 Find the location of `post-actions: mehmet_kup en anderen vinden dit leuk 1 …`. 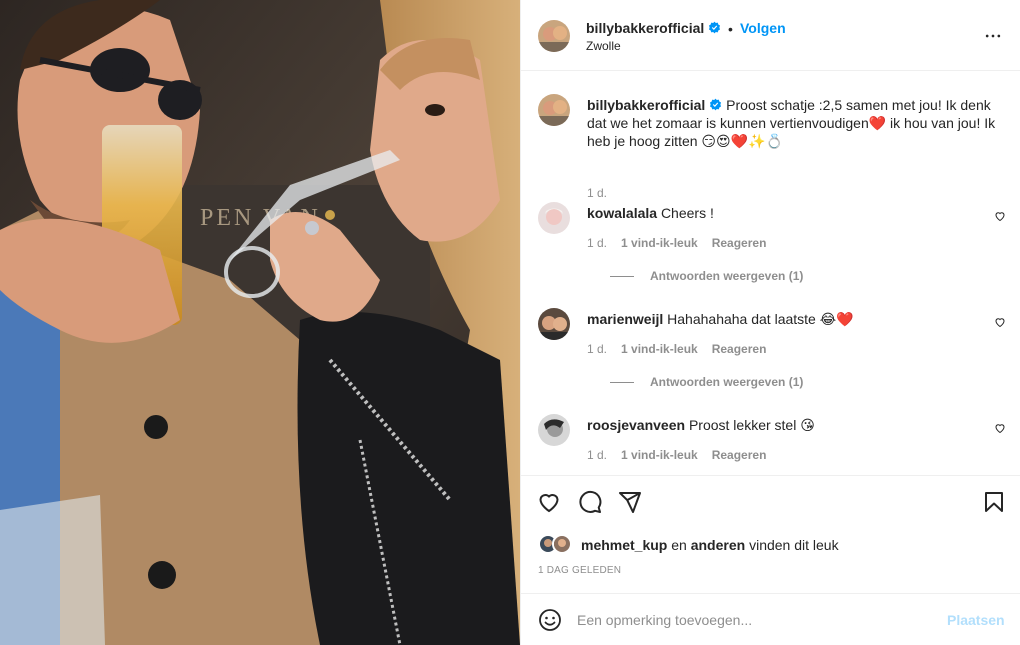

post-actions: mehmet_kup en anderen vinden dit leuk 1 … is located at coordinates (770, 534).